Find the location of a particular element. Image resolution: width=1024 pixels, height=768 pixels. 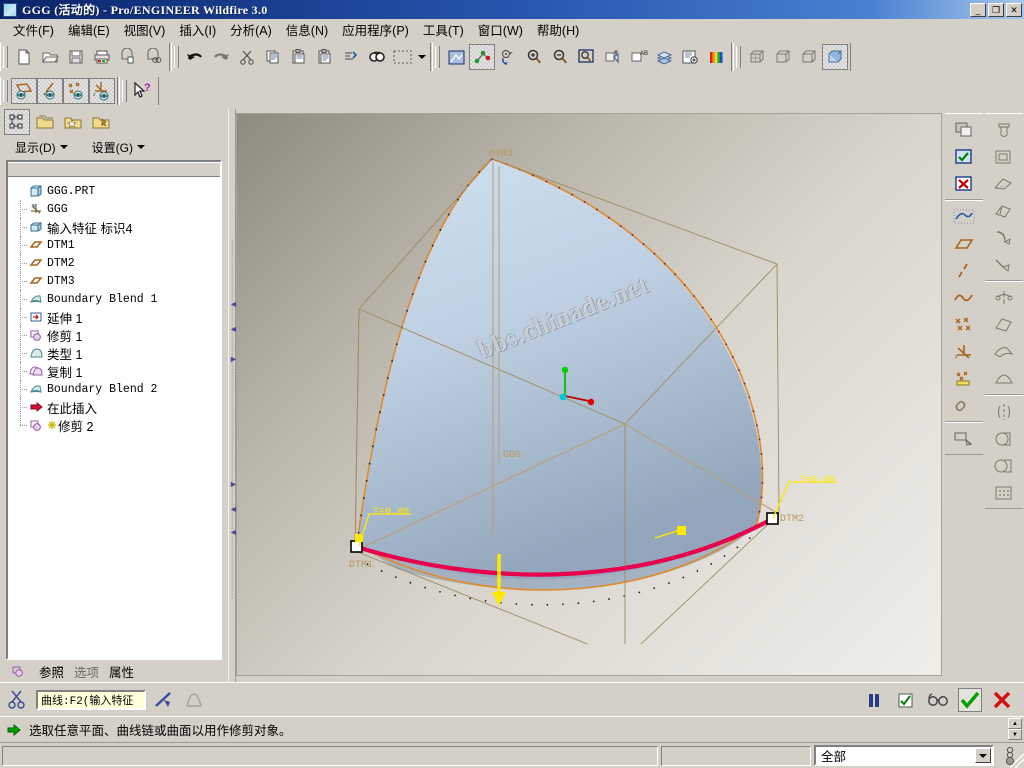

folder-browser-icon is located at coordinates (45, 122).